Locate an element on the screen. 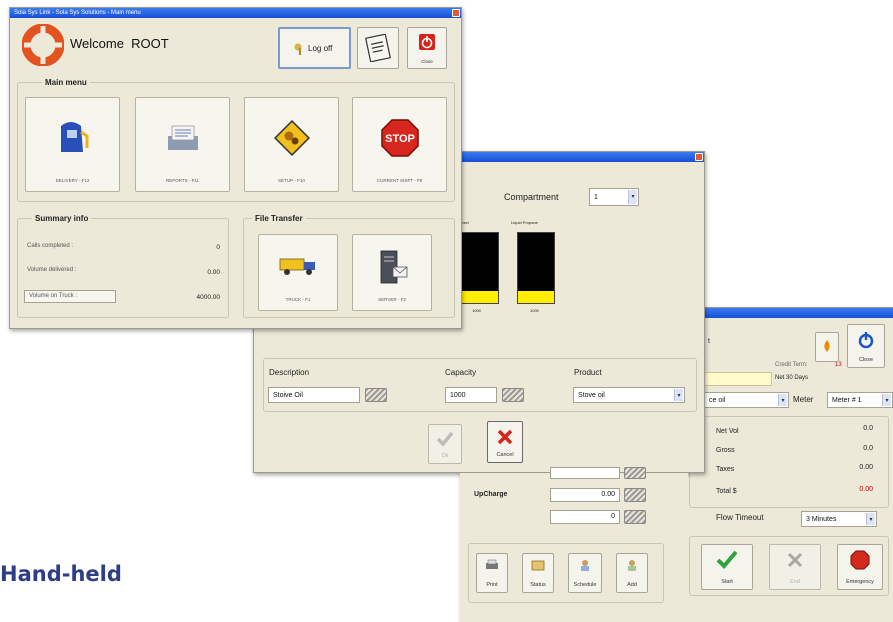 This screenshot has width=893, height=622. meter-orange-button is located at coordinates (827, 347).